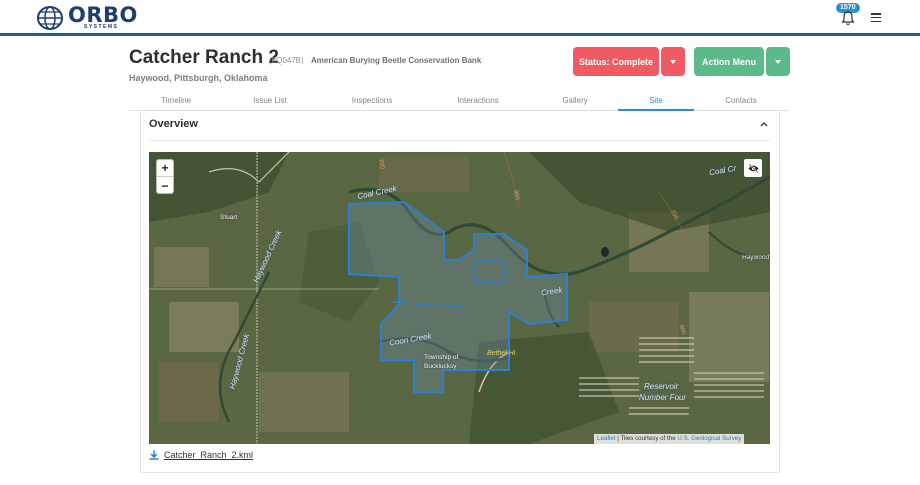 The image size is (920, 485). Describe the element at coordinates (663, 397) in the screenshot. I see `map-label-number-four: Number Four` at that location.